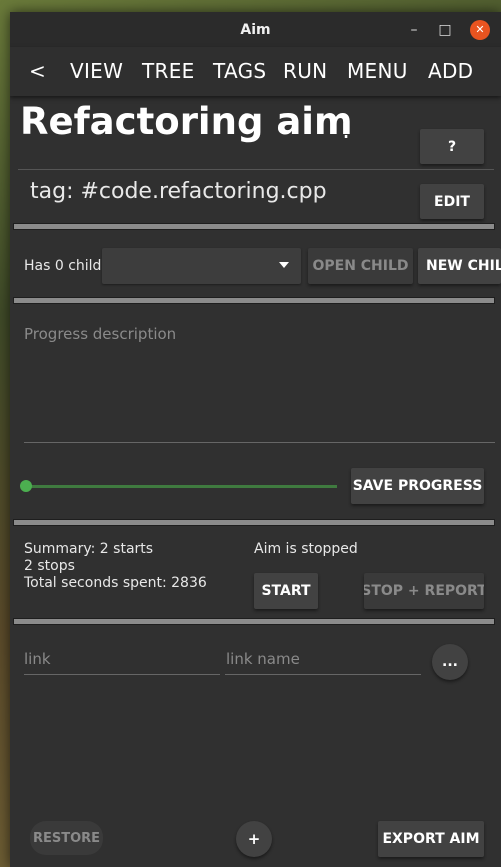 The image size is (501, 867). I want to click on menu-view: VIEW, so click(96, 71).